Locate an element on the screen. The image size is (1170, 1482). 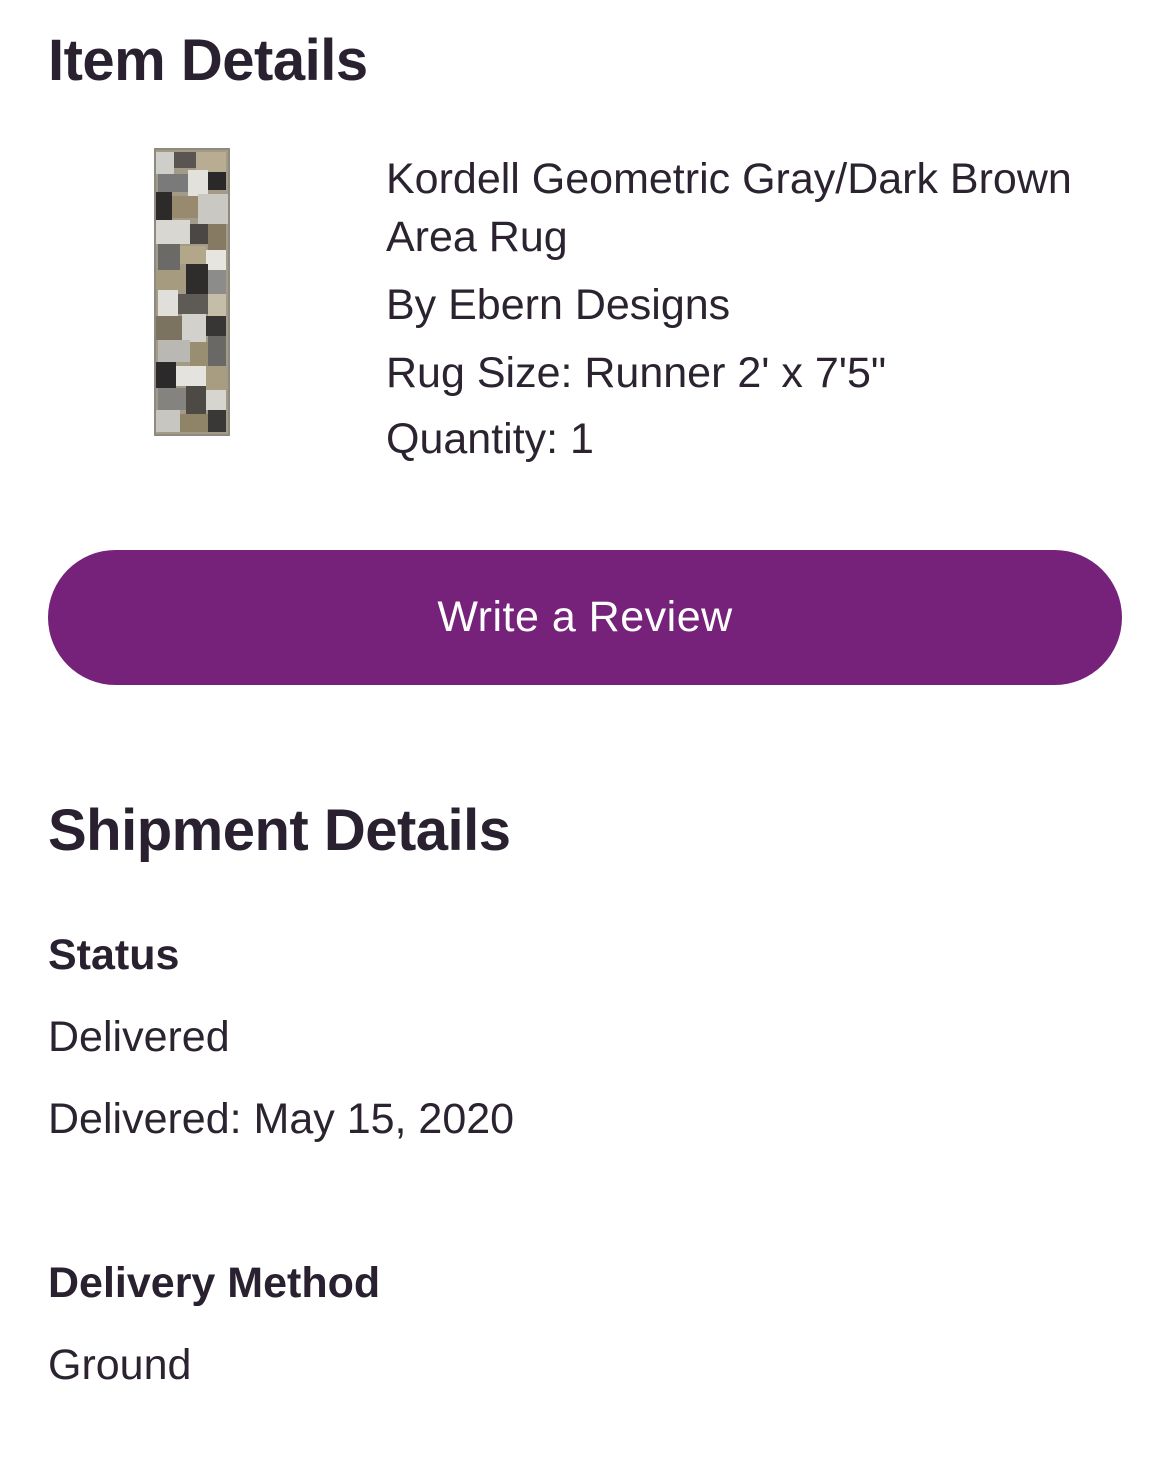
status-value: Delivered is located at coordinates (139, 1037).